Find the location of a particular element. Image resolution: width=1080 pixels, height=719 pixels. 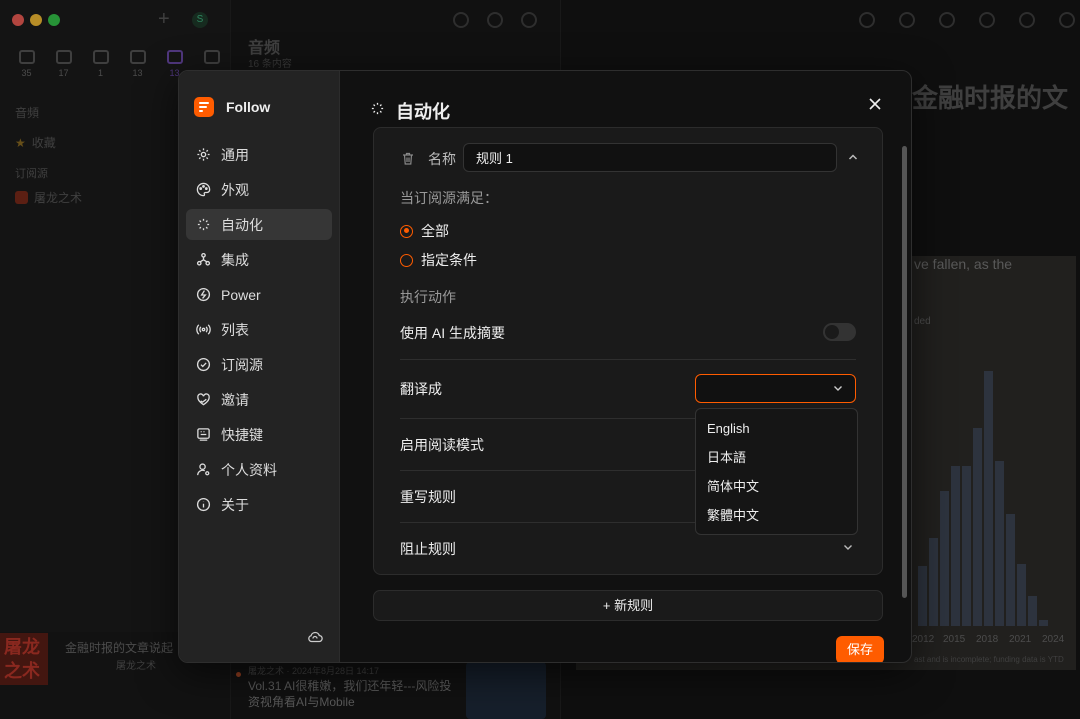

trash-icon is located at coordinates (408, 158).